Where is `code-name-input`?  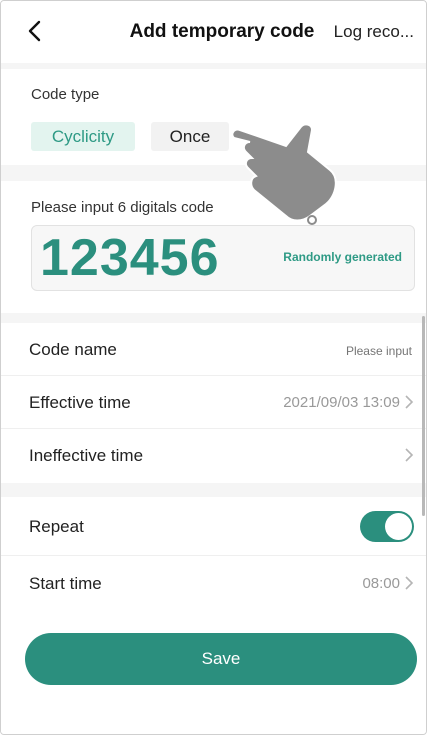
code-name-input is located at coordinates (352, 351).